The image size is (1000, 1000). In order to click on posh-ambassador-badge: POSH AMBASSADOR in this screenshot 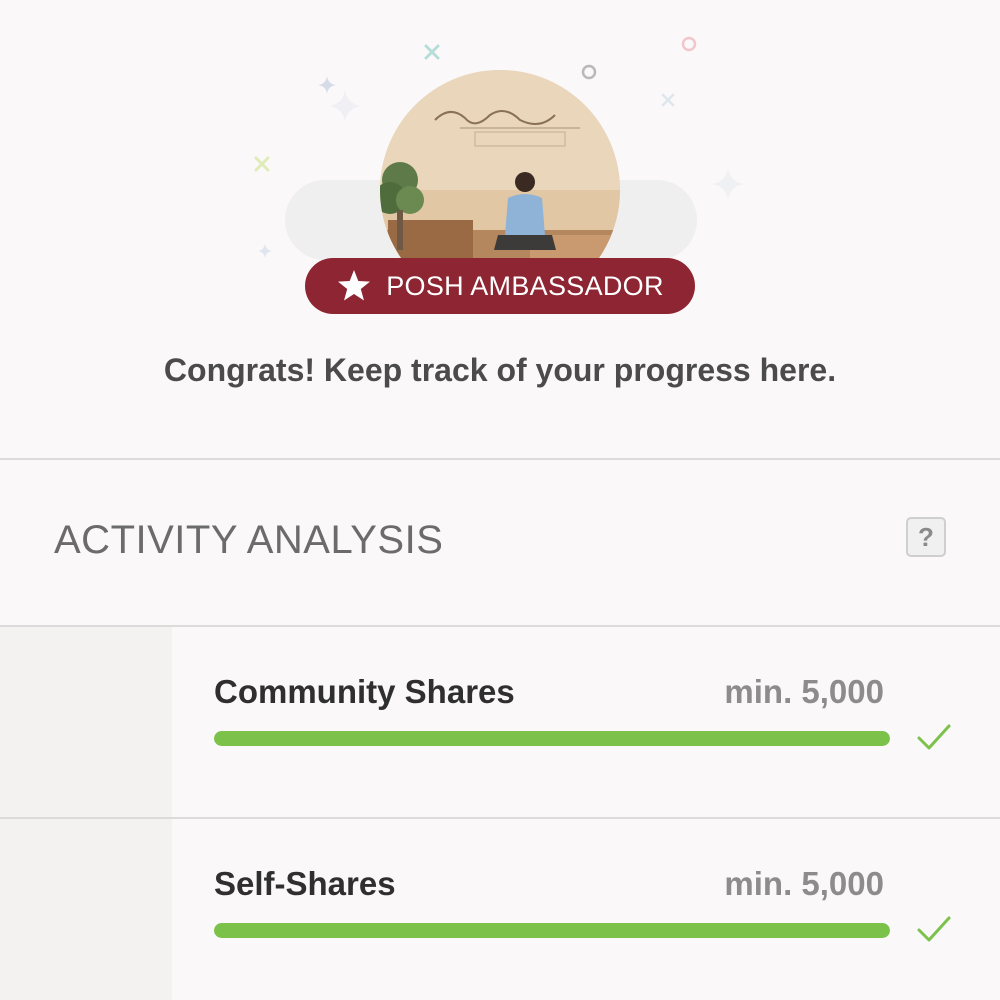, I will do `click(500, 286)`.